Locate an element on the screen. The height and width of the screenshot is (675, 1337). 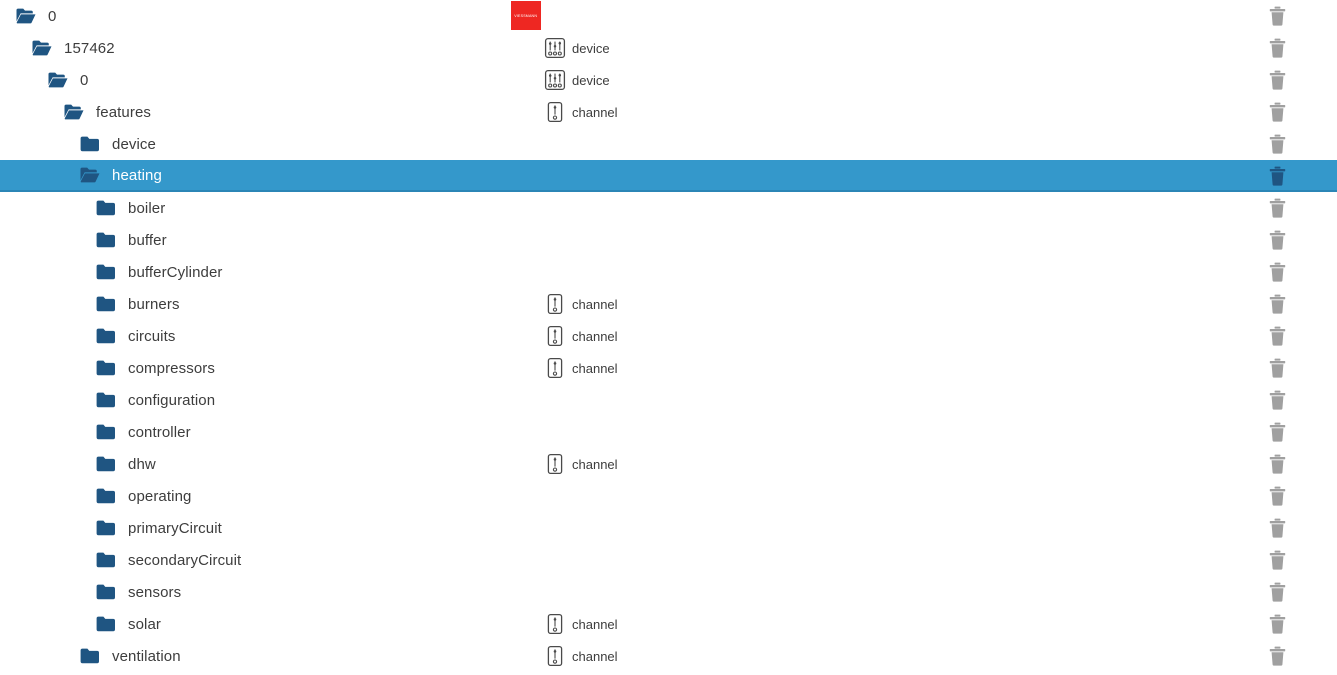
tree-row: dhw channel is located at coordinates (668, 464).